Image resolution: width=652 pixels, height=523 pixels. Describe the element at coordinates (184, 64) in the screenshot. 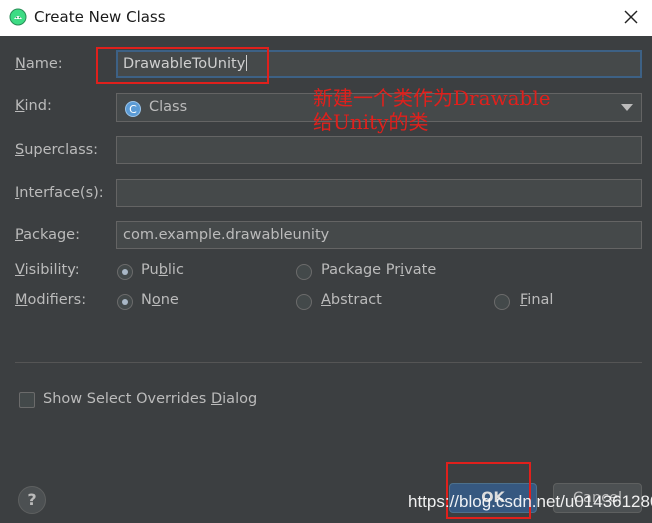

I see `name-value: DrawableToUnity` at that location.